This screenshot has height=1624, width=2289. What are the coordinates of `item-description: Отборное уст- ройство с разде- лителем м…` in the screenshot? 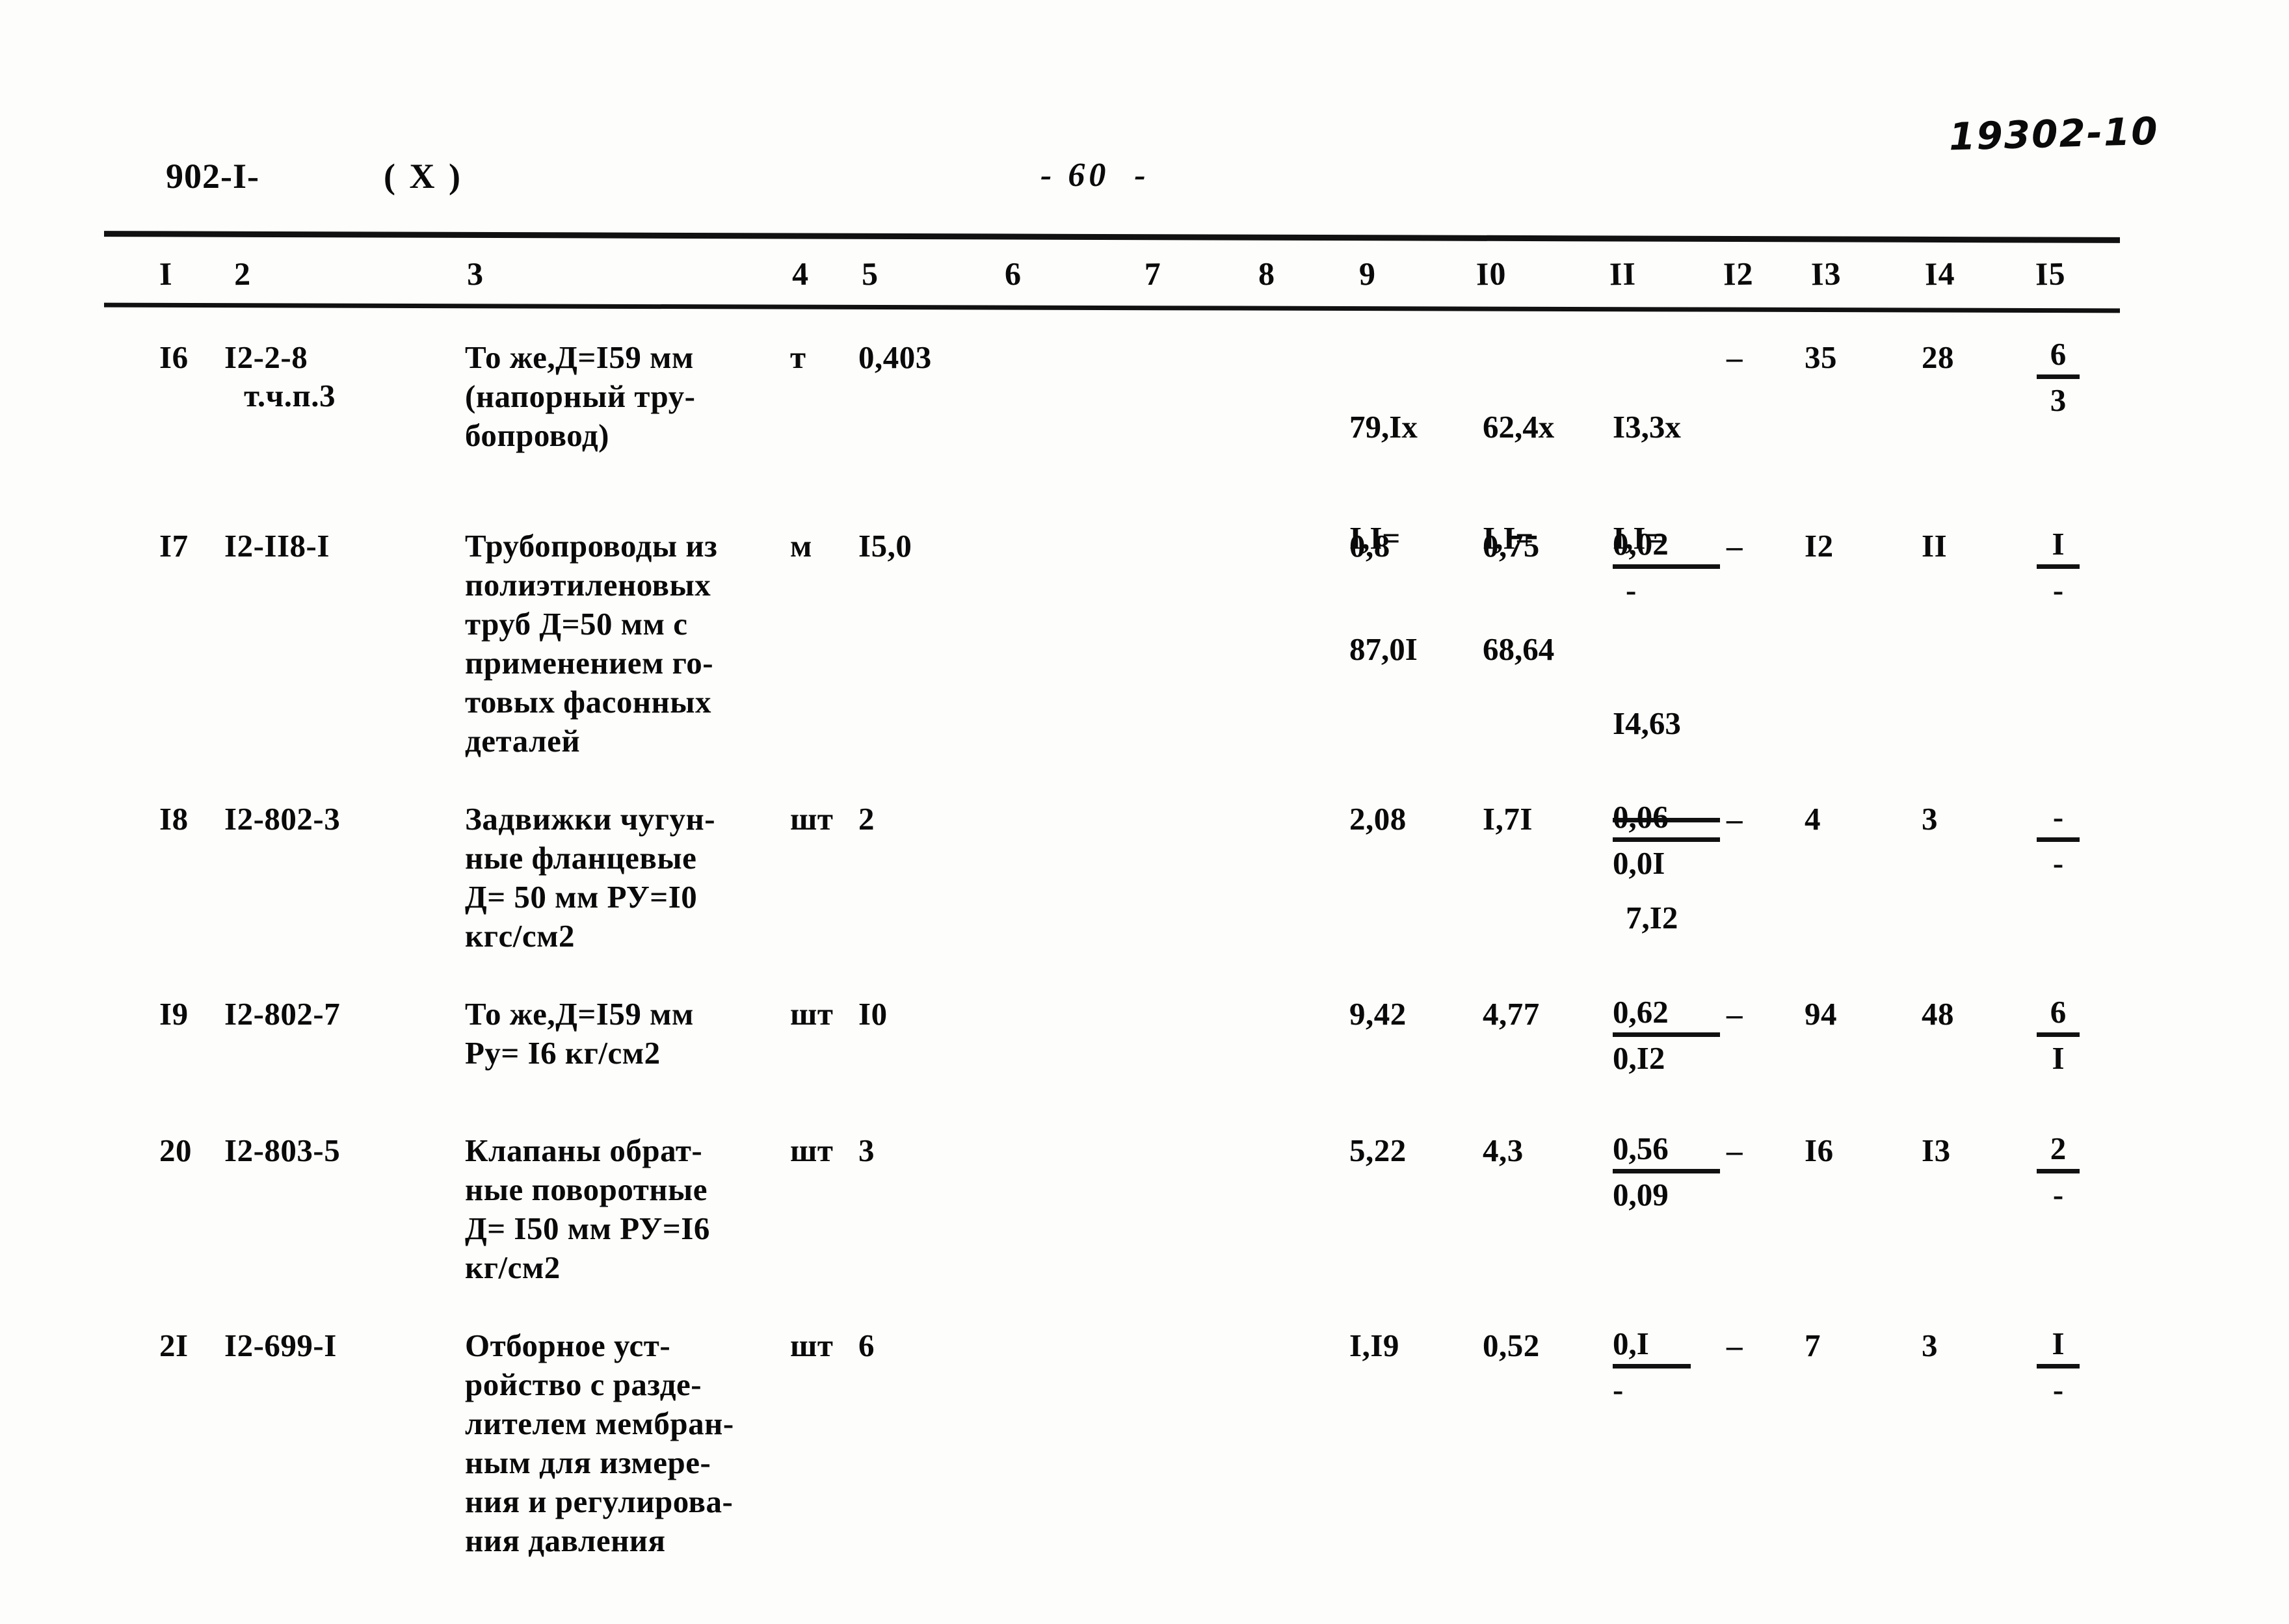 It's located at (599, 1443).